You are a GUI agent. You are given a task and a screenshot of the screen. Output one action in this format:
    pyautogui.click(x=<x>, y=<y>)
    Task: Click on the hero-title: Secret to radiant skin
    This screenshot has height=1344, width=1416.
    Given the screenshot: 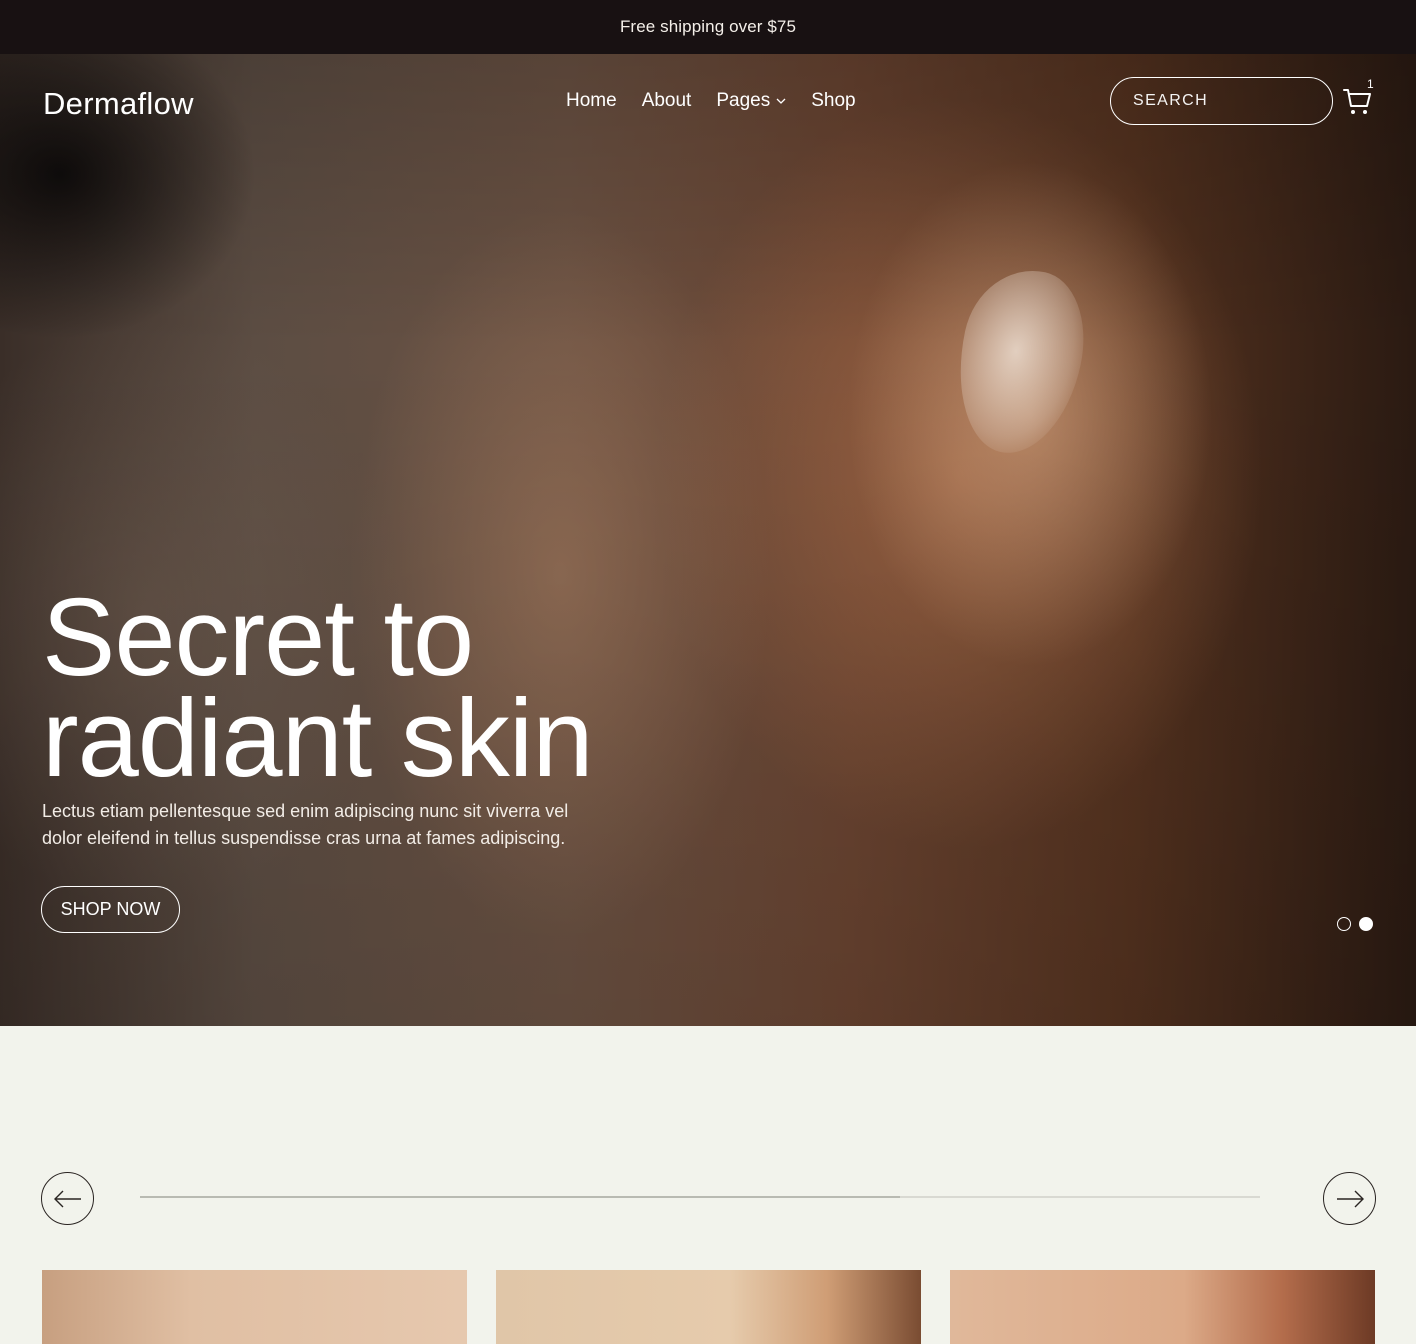 What is the action you would take?
    pyautogui.click(x=318, y=688)
    